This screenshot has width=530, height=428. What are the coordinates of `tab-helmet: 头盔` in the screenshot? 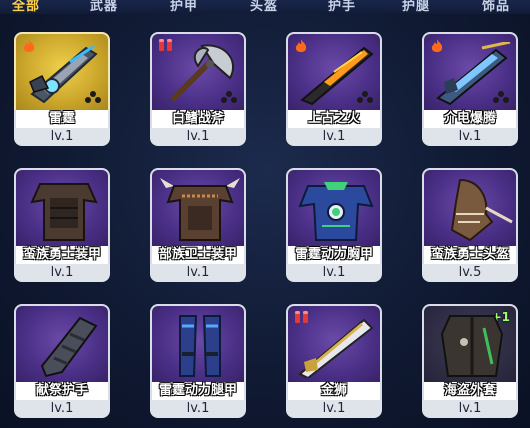 It's located at (264, 7).